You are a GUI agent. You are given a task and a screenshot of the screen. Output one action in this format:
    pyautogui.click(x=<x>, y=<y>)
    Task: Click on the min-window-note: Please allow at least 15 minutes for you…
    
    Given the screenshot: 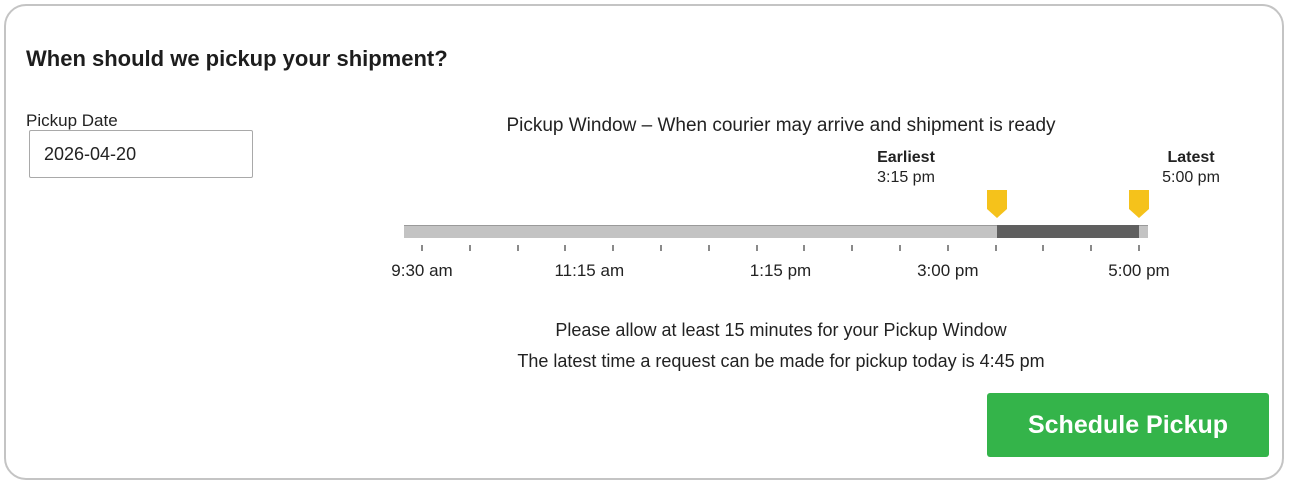 What is the action you would take?
    pyautogui.click(x=781, y=330)
    